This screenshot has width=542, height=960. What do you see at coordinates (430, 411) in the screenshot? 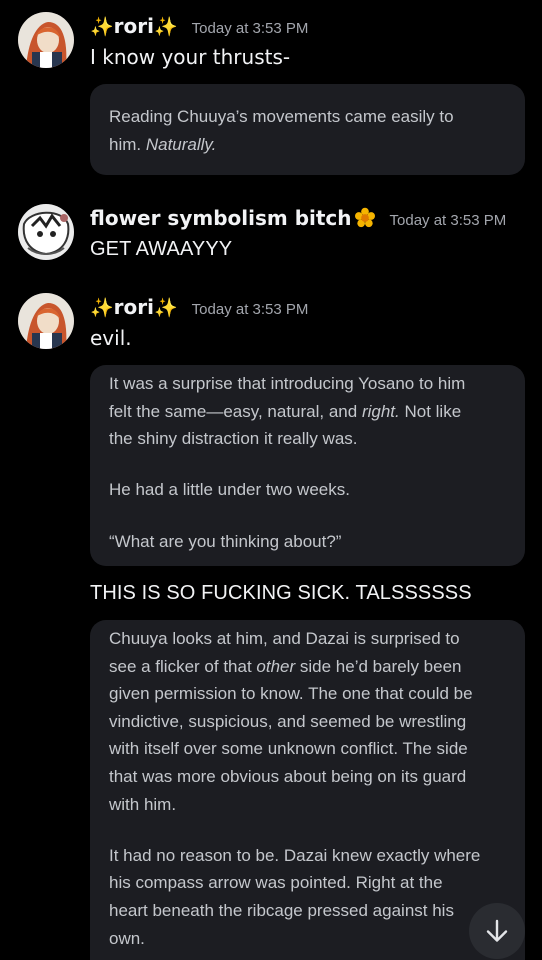
I see `quote-text: Not like` at bounding box center [430, 411].